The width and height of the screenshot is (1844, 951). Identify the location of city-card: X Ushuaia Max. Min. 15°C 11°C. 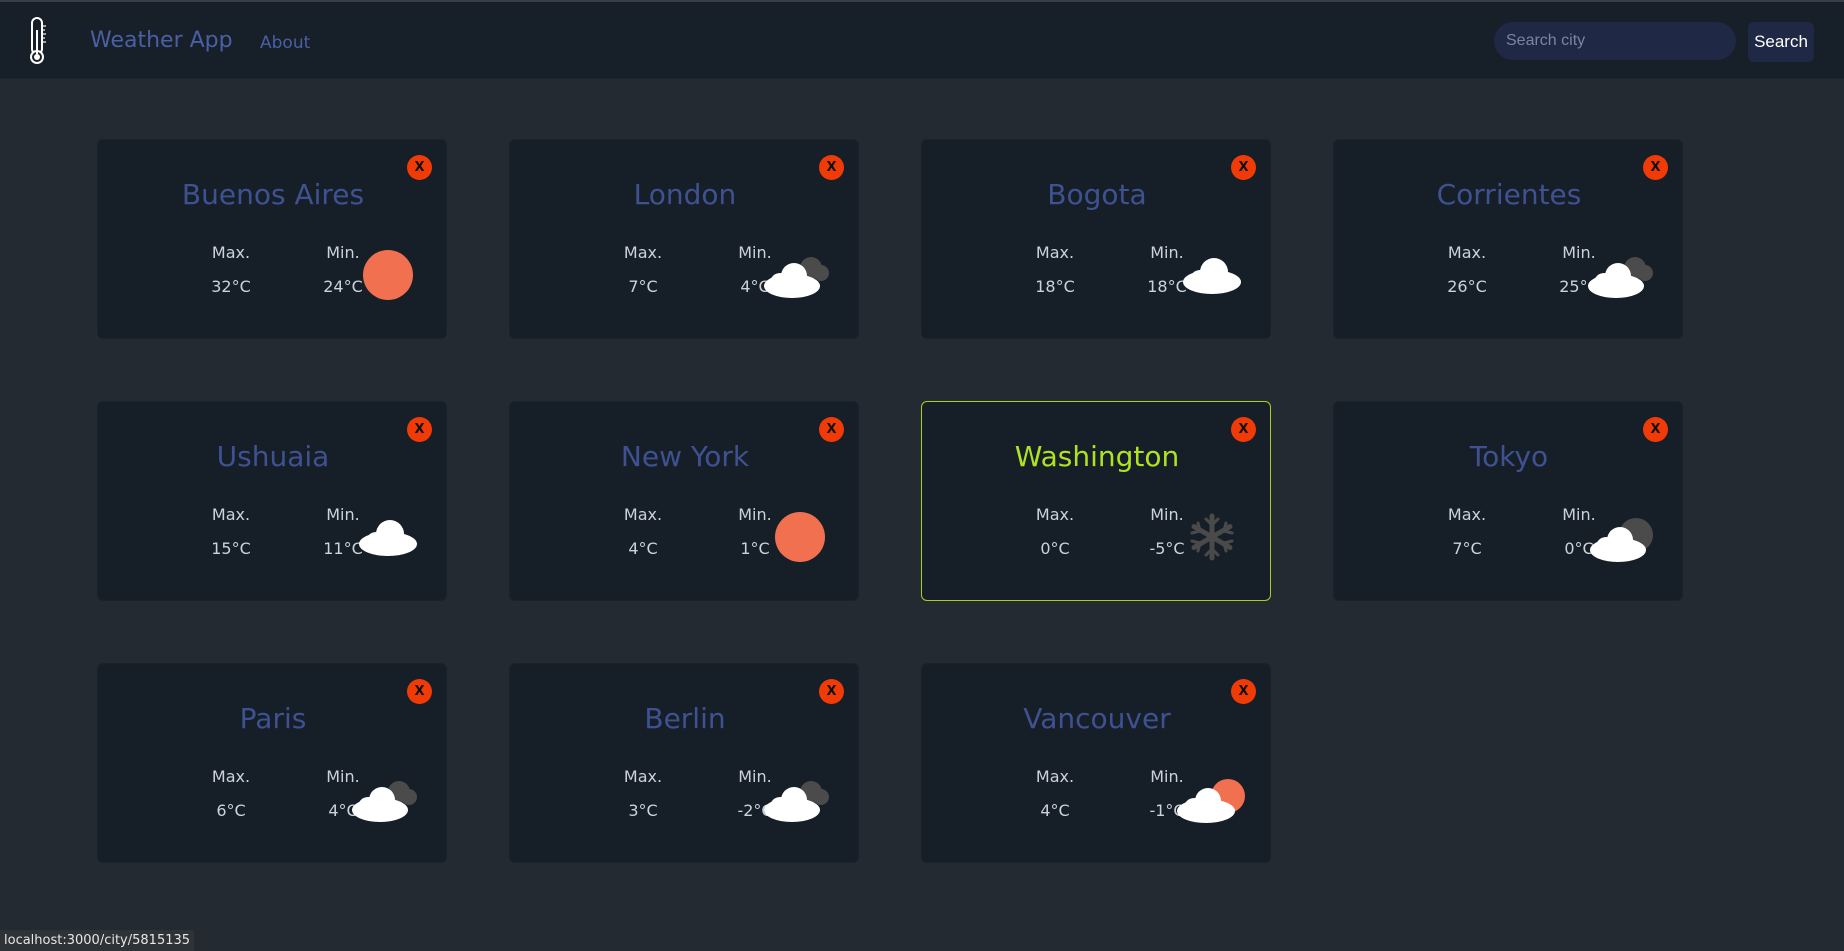
(272, 501).